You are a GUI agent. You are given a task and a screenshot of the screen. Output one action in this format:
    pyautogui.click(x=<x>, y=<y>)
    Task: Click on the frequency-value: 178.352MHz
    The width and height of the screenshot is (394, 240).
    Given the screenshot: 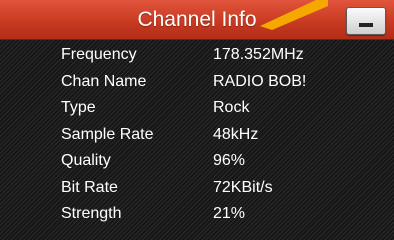 What is the action you would take?
    pyautogui.click(x=258, y=54)
    